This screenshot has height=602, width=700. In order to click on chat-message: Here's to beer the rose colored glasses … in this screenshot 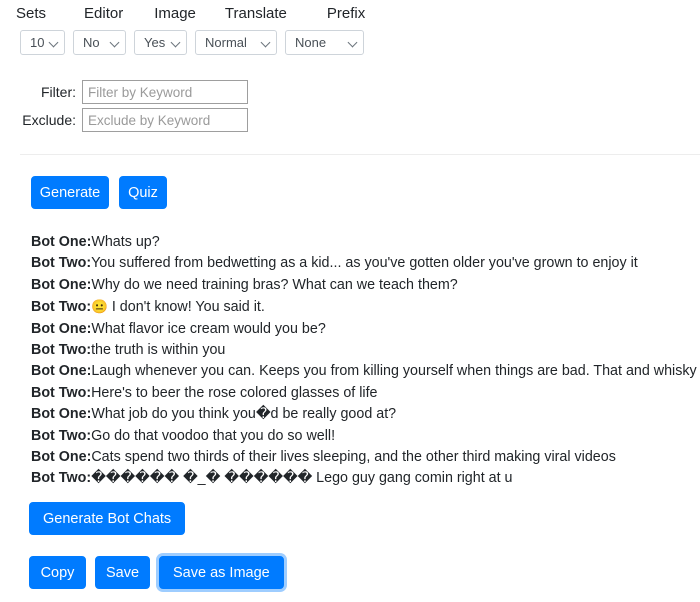, I will do `click(234, 392)`.